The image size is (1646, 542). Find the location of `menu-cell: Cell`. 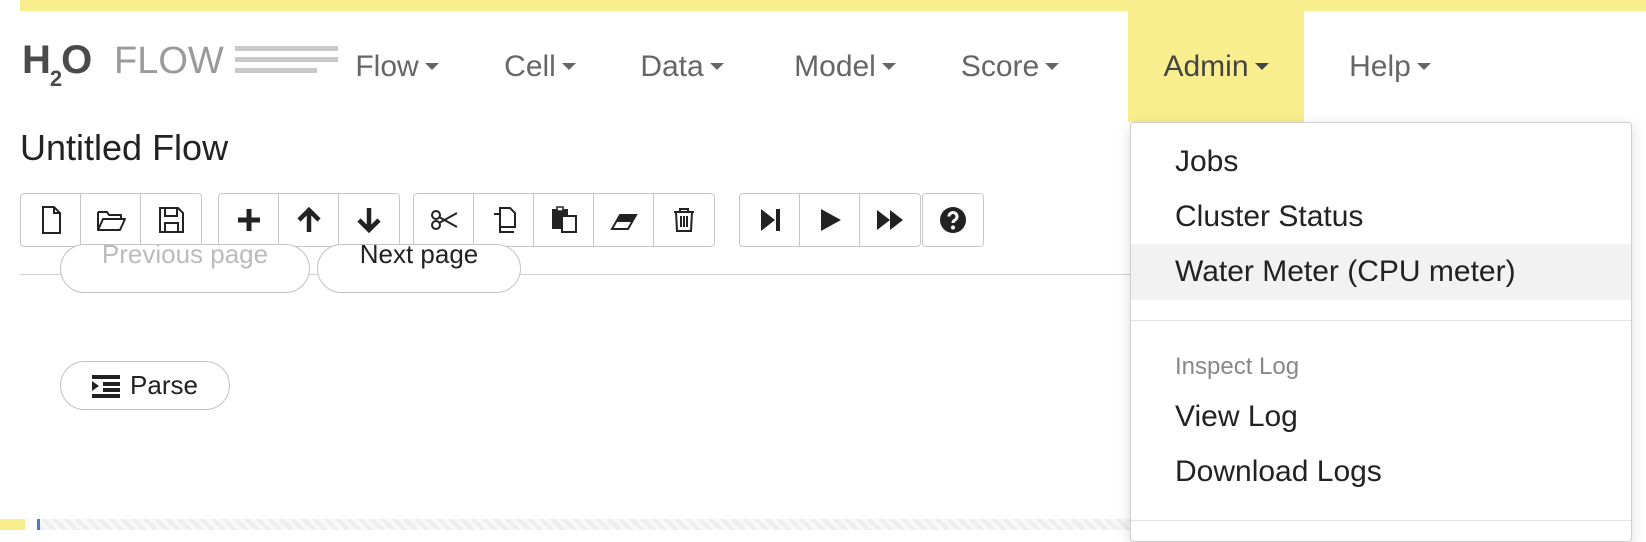

menu-cell: Cell is located at coordinates (540, 66).